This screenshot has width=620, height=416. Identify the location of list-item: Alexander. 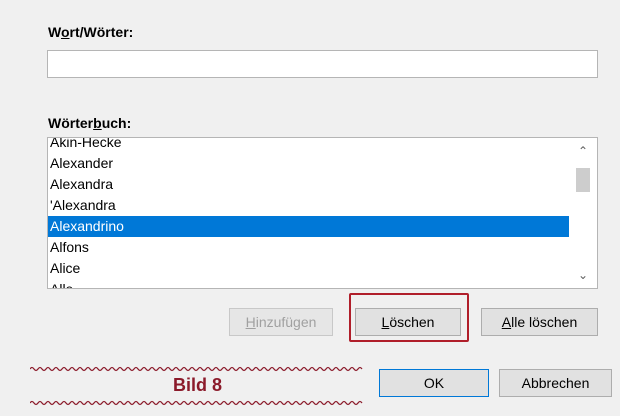
(309, 163).